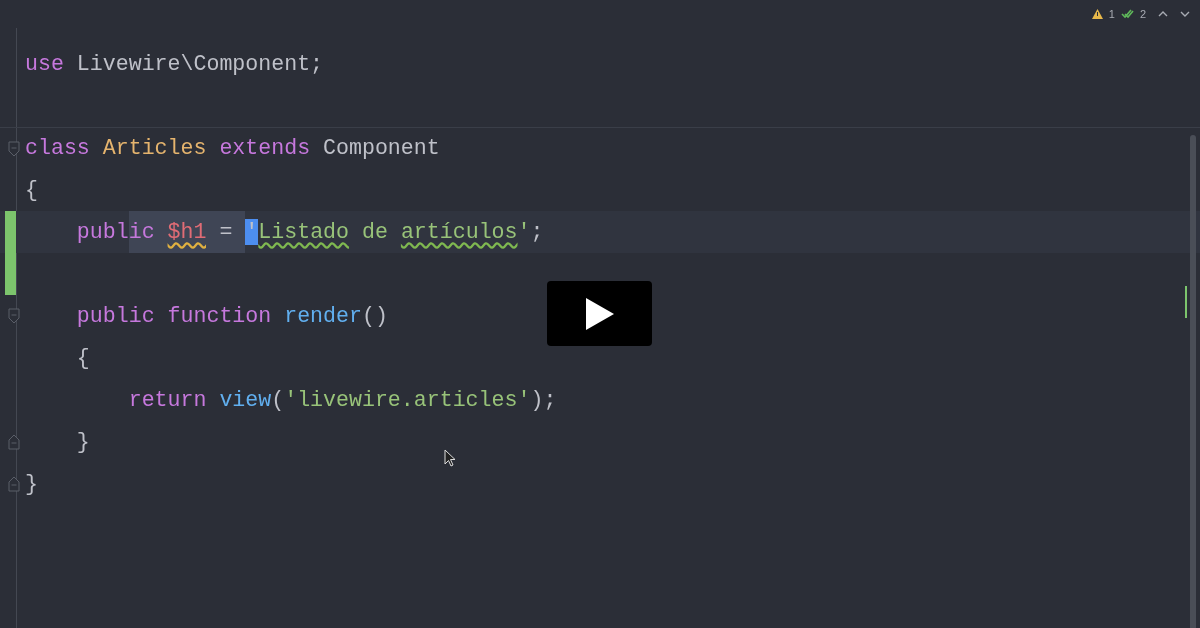 The image size is (1200, 628). I want to click on code-line: use Livewire\Component;, so click(174, 64).